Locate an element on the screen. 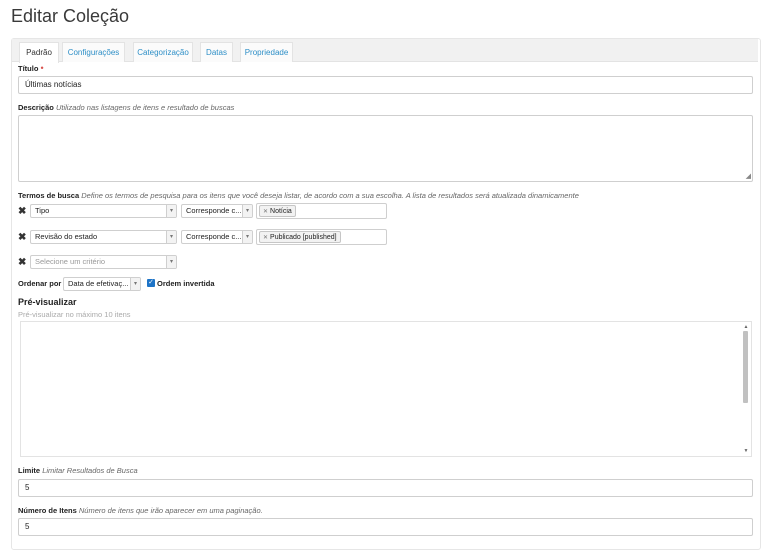 The height and width of the screenshot is (550, 768). criterion-values-input: ✕ Publicado [published] is located at coordinates (321, 237).